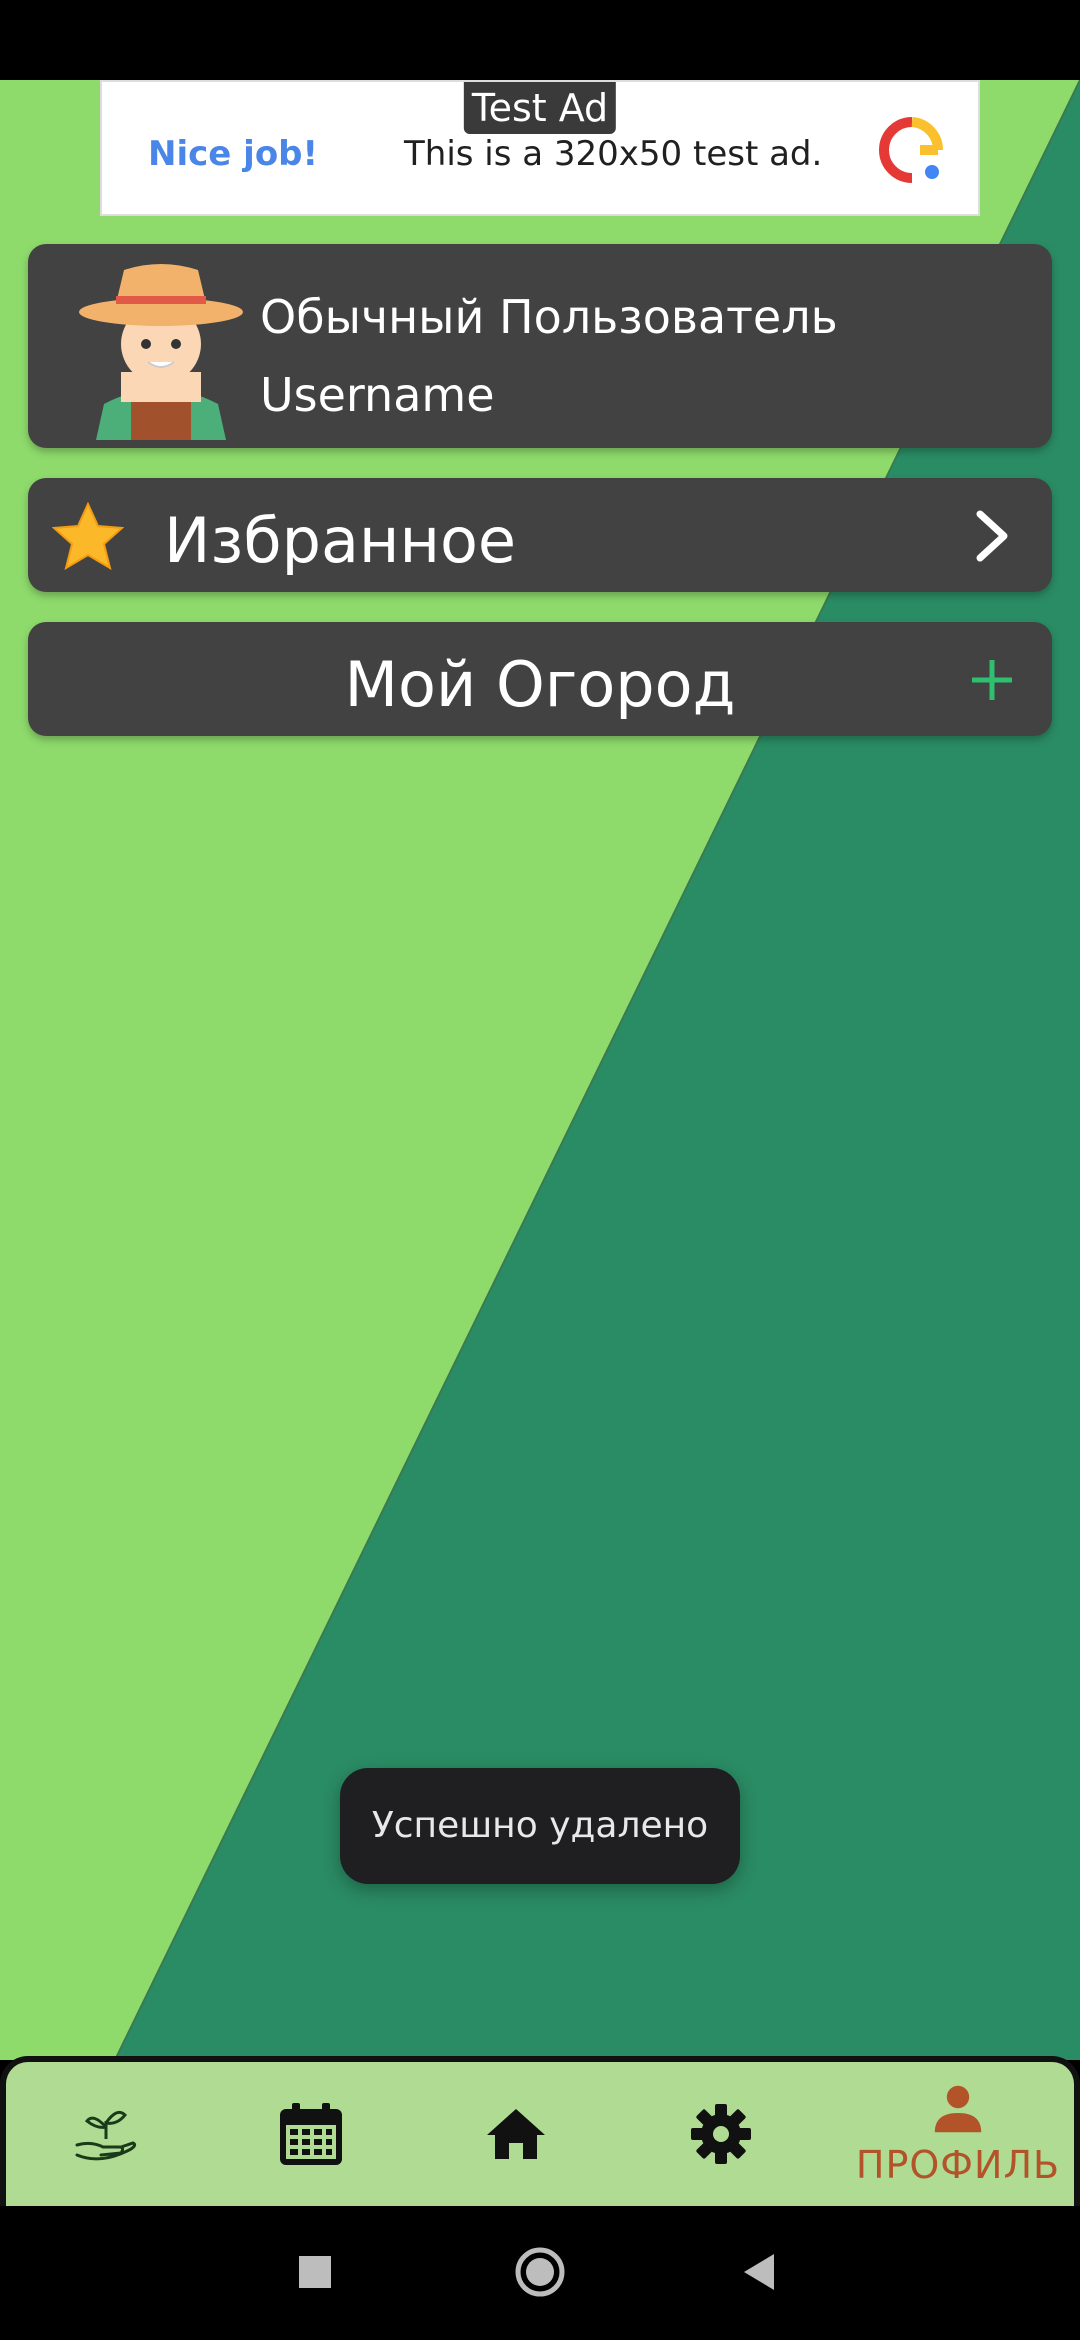 The image size is (1080, 2340). I want to click on ad-label: Test Ad, so click(540, 108).